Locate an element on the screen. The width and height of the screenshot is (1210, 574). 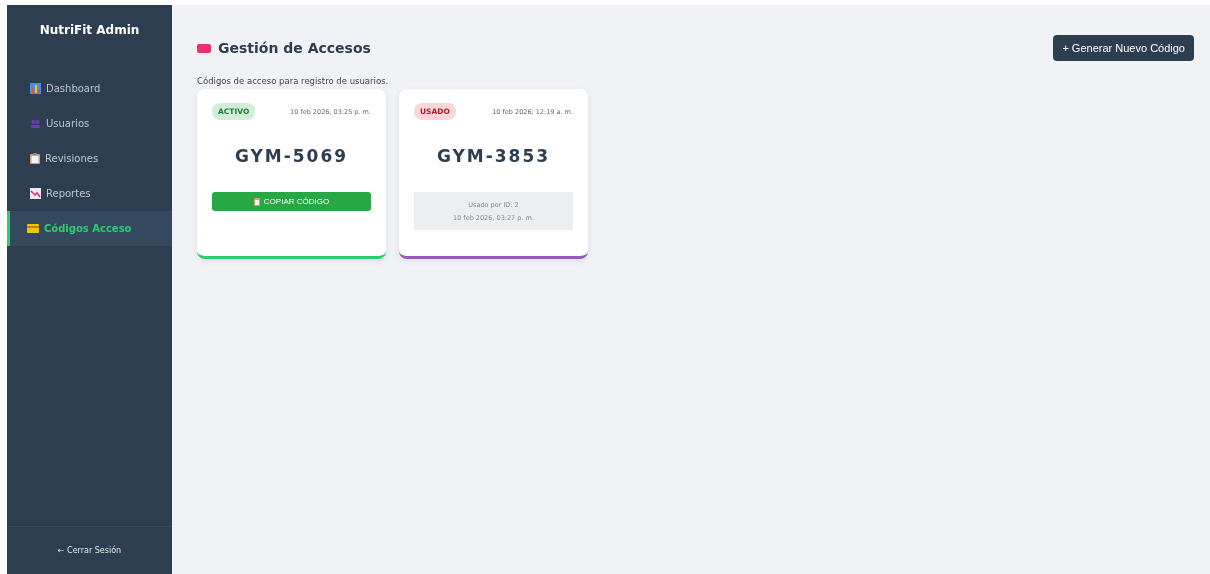
app-title: NutriFit Admin is located at coordinates (89, 30).